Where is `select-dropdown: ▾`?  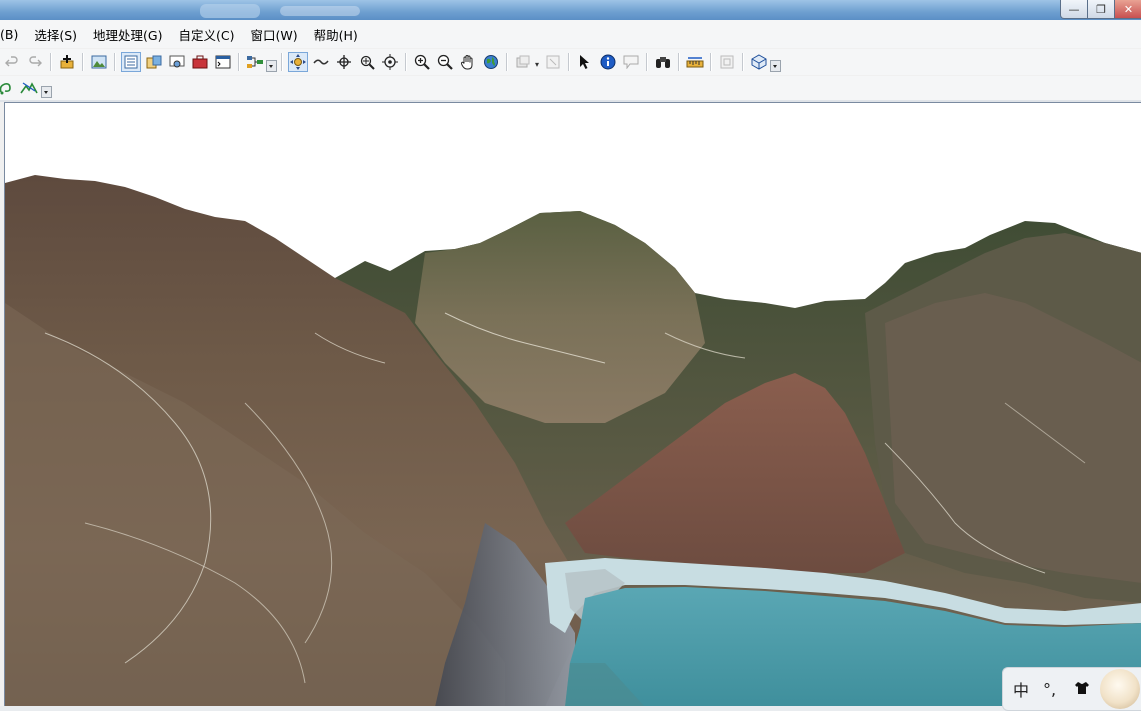 select-dropdown: ▾ is located at coordinates (537, 62).